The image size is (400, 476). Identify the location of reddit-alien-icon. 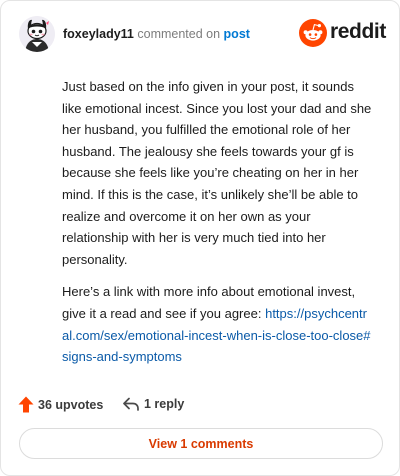
(313, 33).